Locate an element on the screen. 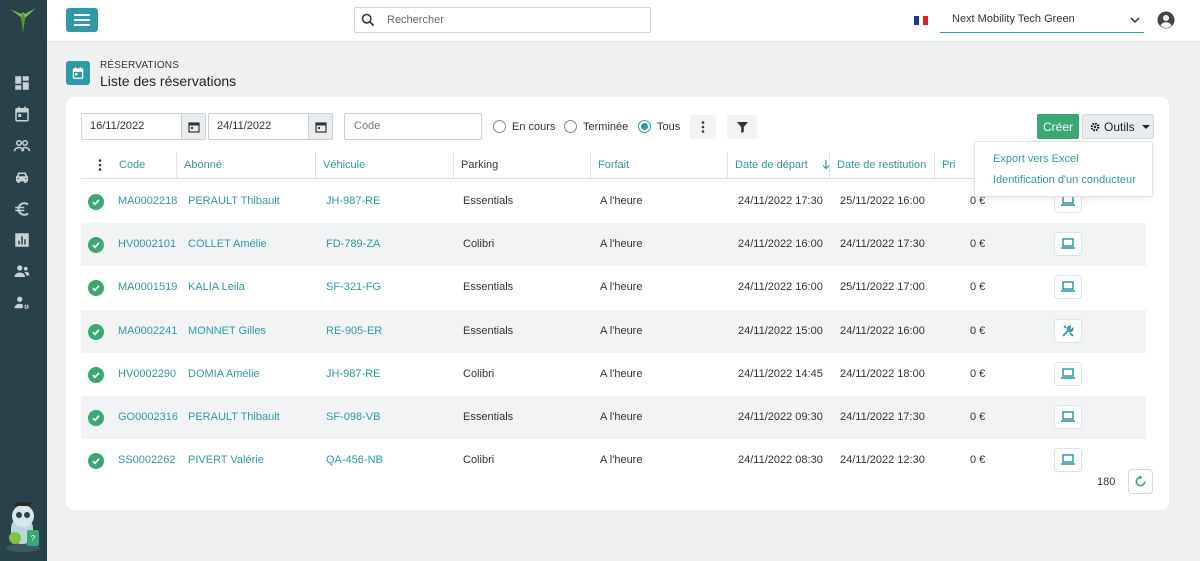 The width and height of the screenshot is (1200, 561). date-from-field is located at coordinates (143, 126).